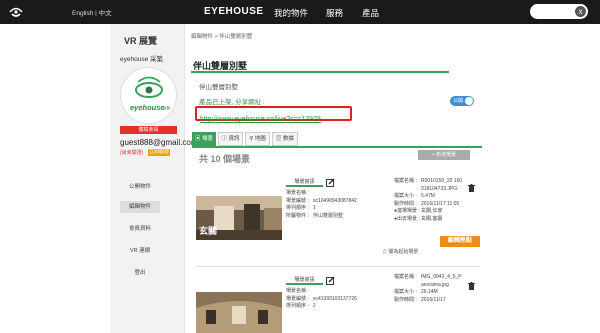 The height and width of the screenshot is (333, 600). I want to click on logo-vr: VR, so click(166, 109).